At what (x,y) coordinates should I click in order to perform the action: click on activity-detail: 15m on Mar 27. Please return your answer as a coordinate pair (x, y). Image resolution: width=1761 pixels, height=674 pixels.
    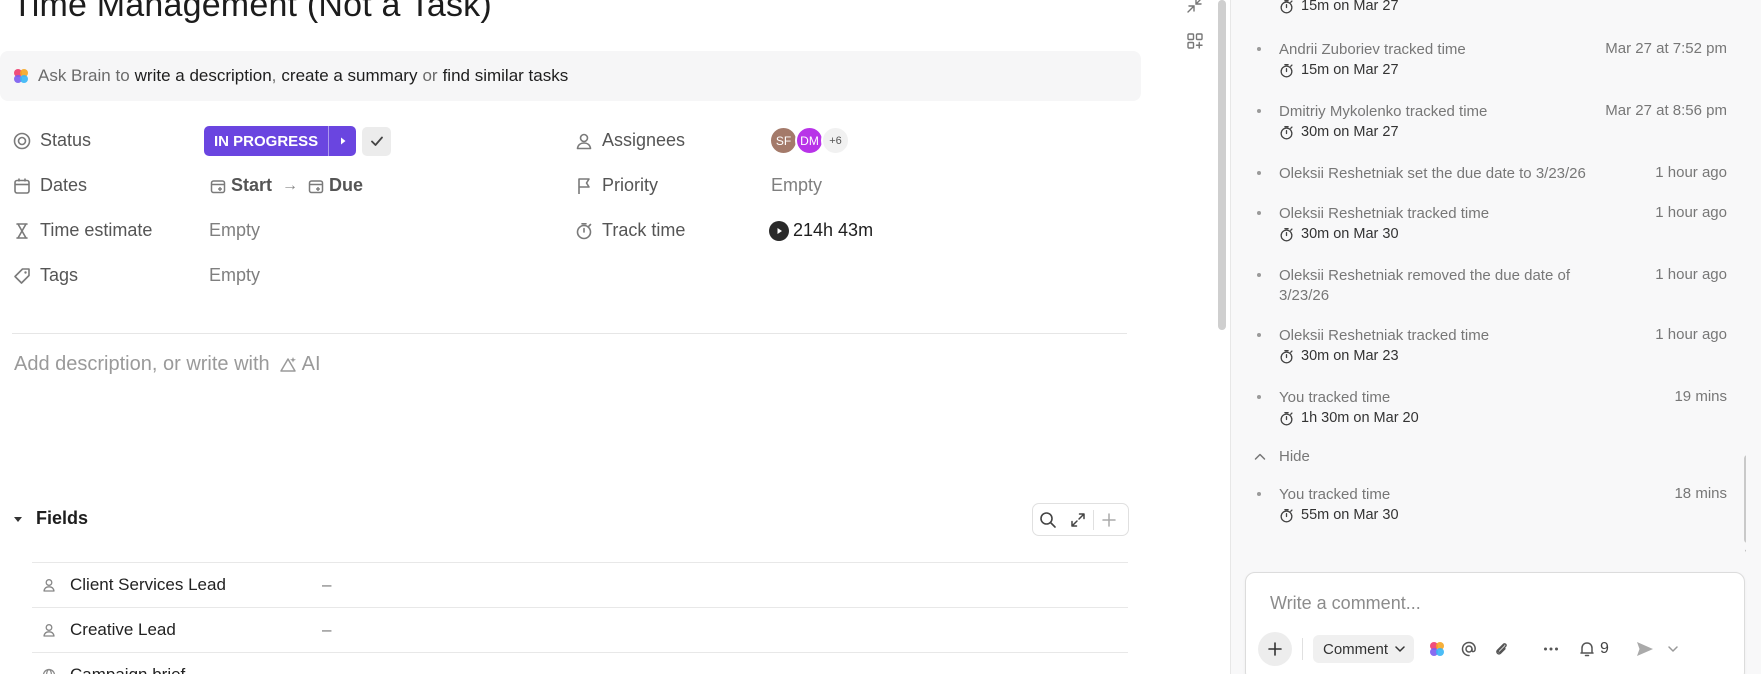
    Looking at the image, I should click on (1339, 70).